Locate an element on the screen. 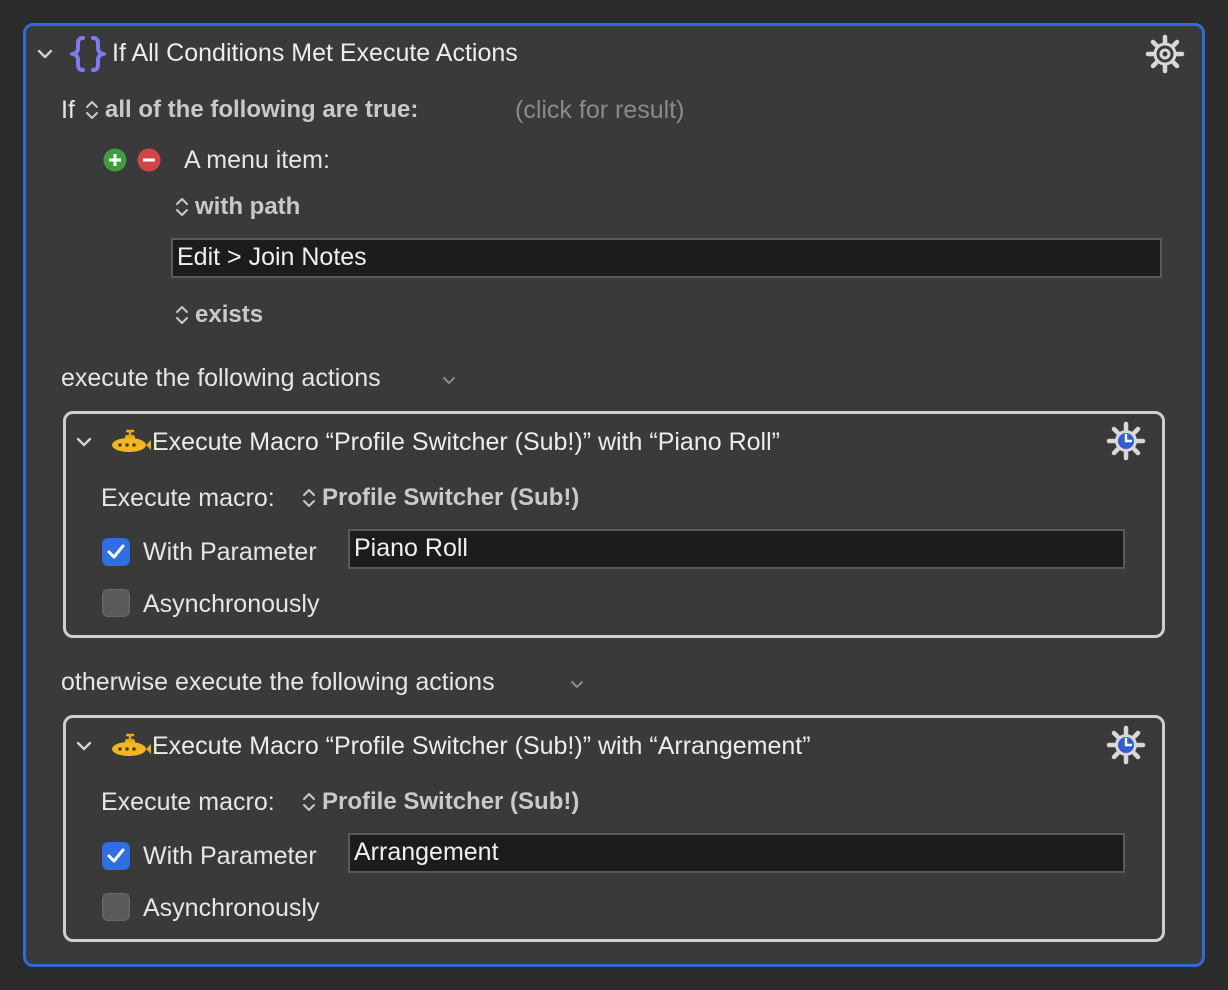  with-path-popup: with path is located at coordinates (237, 207).